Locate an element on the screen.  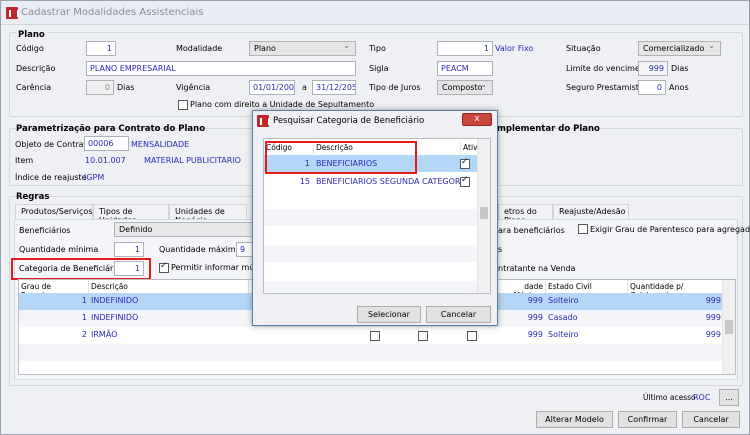
table-row: 15 BENEFICIARIOS SEGUNDA CATEGORIA is located at coordinates (371, 181).